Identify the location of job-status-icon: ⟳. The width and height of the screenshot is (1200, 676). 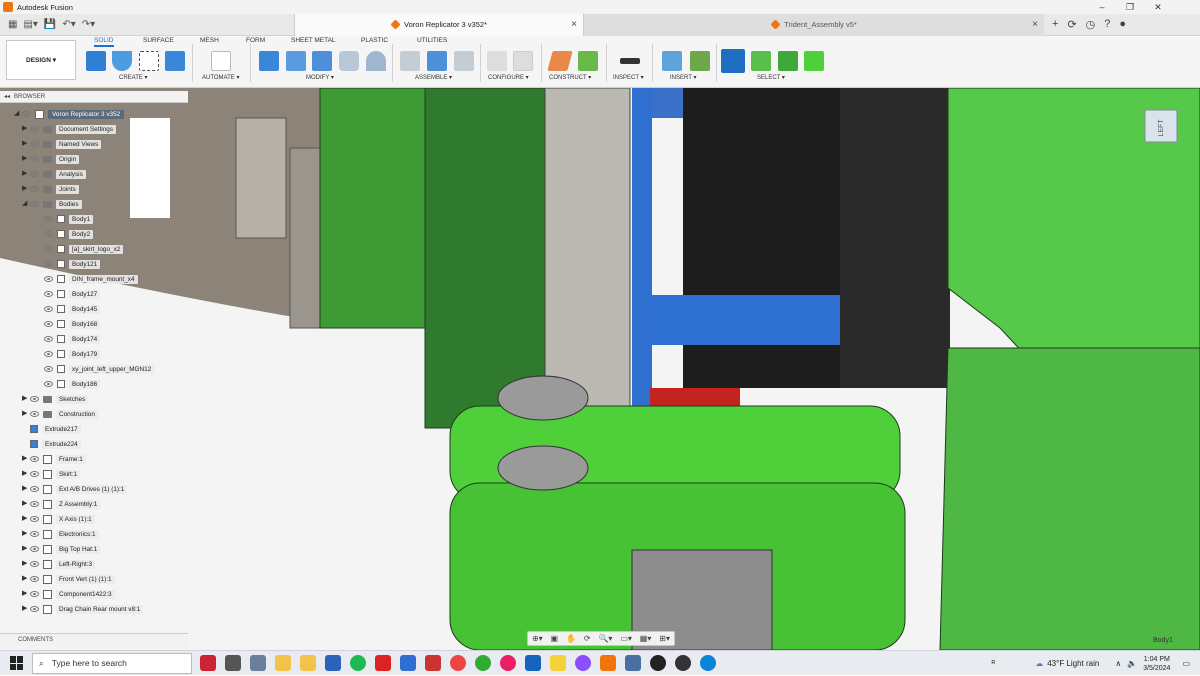
(1071, 24).